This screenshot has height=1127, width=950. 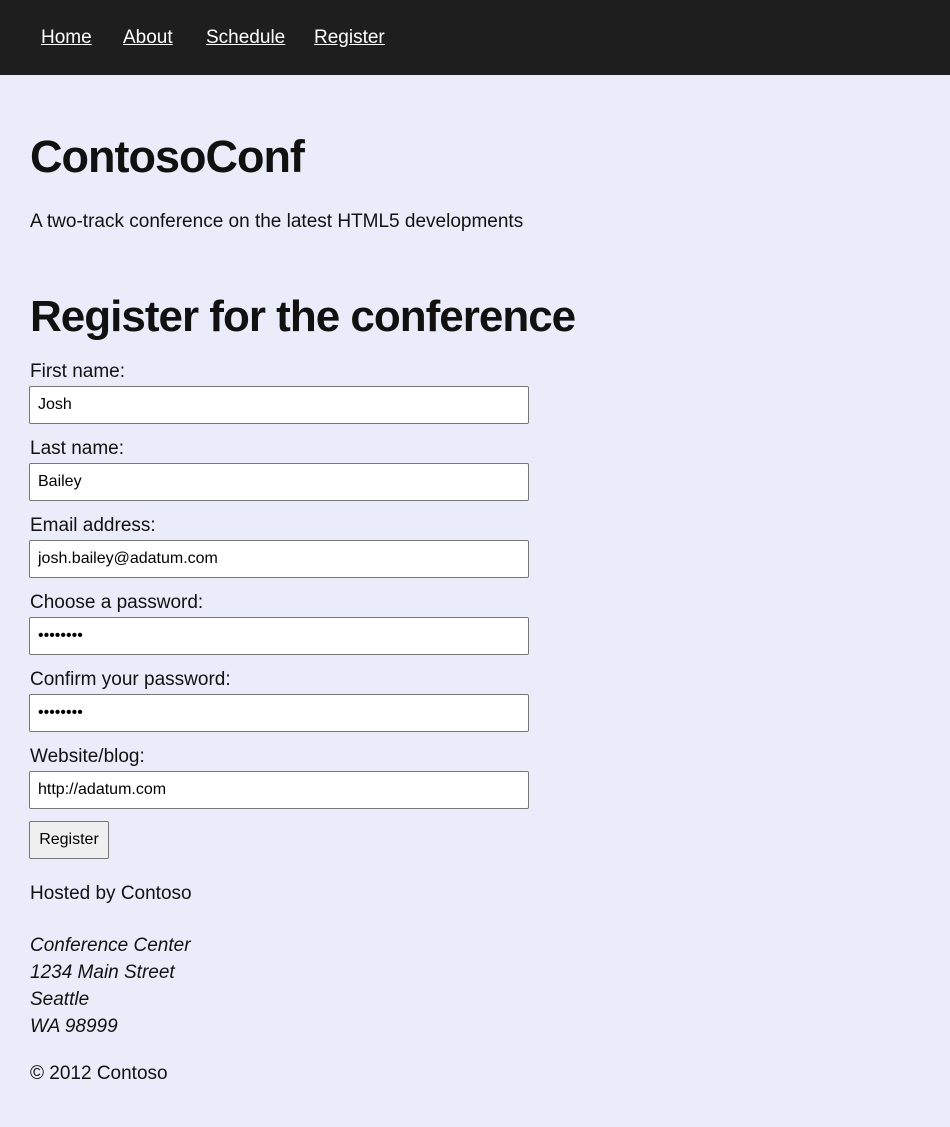 What do you see at coordinates (117, 602) in the screenshot?
I see `password-label: Choose a password:` at bounding box center [117, 602].